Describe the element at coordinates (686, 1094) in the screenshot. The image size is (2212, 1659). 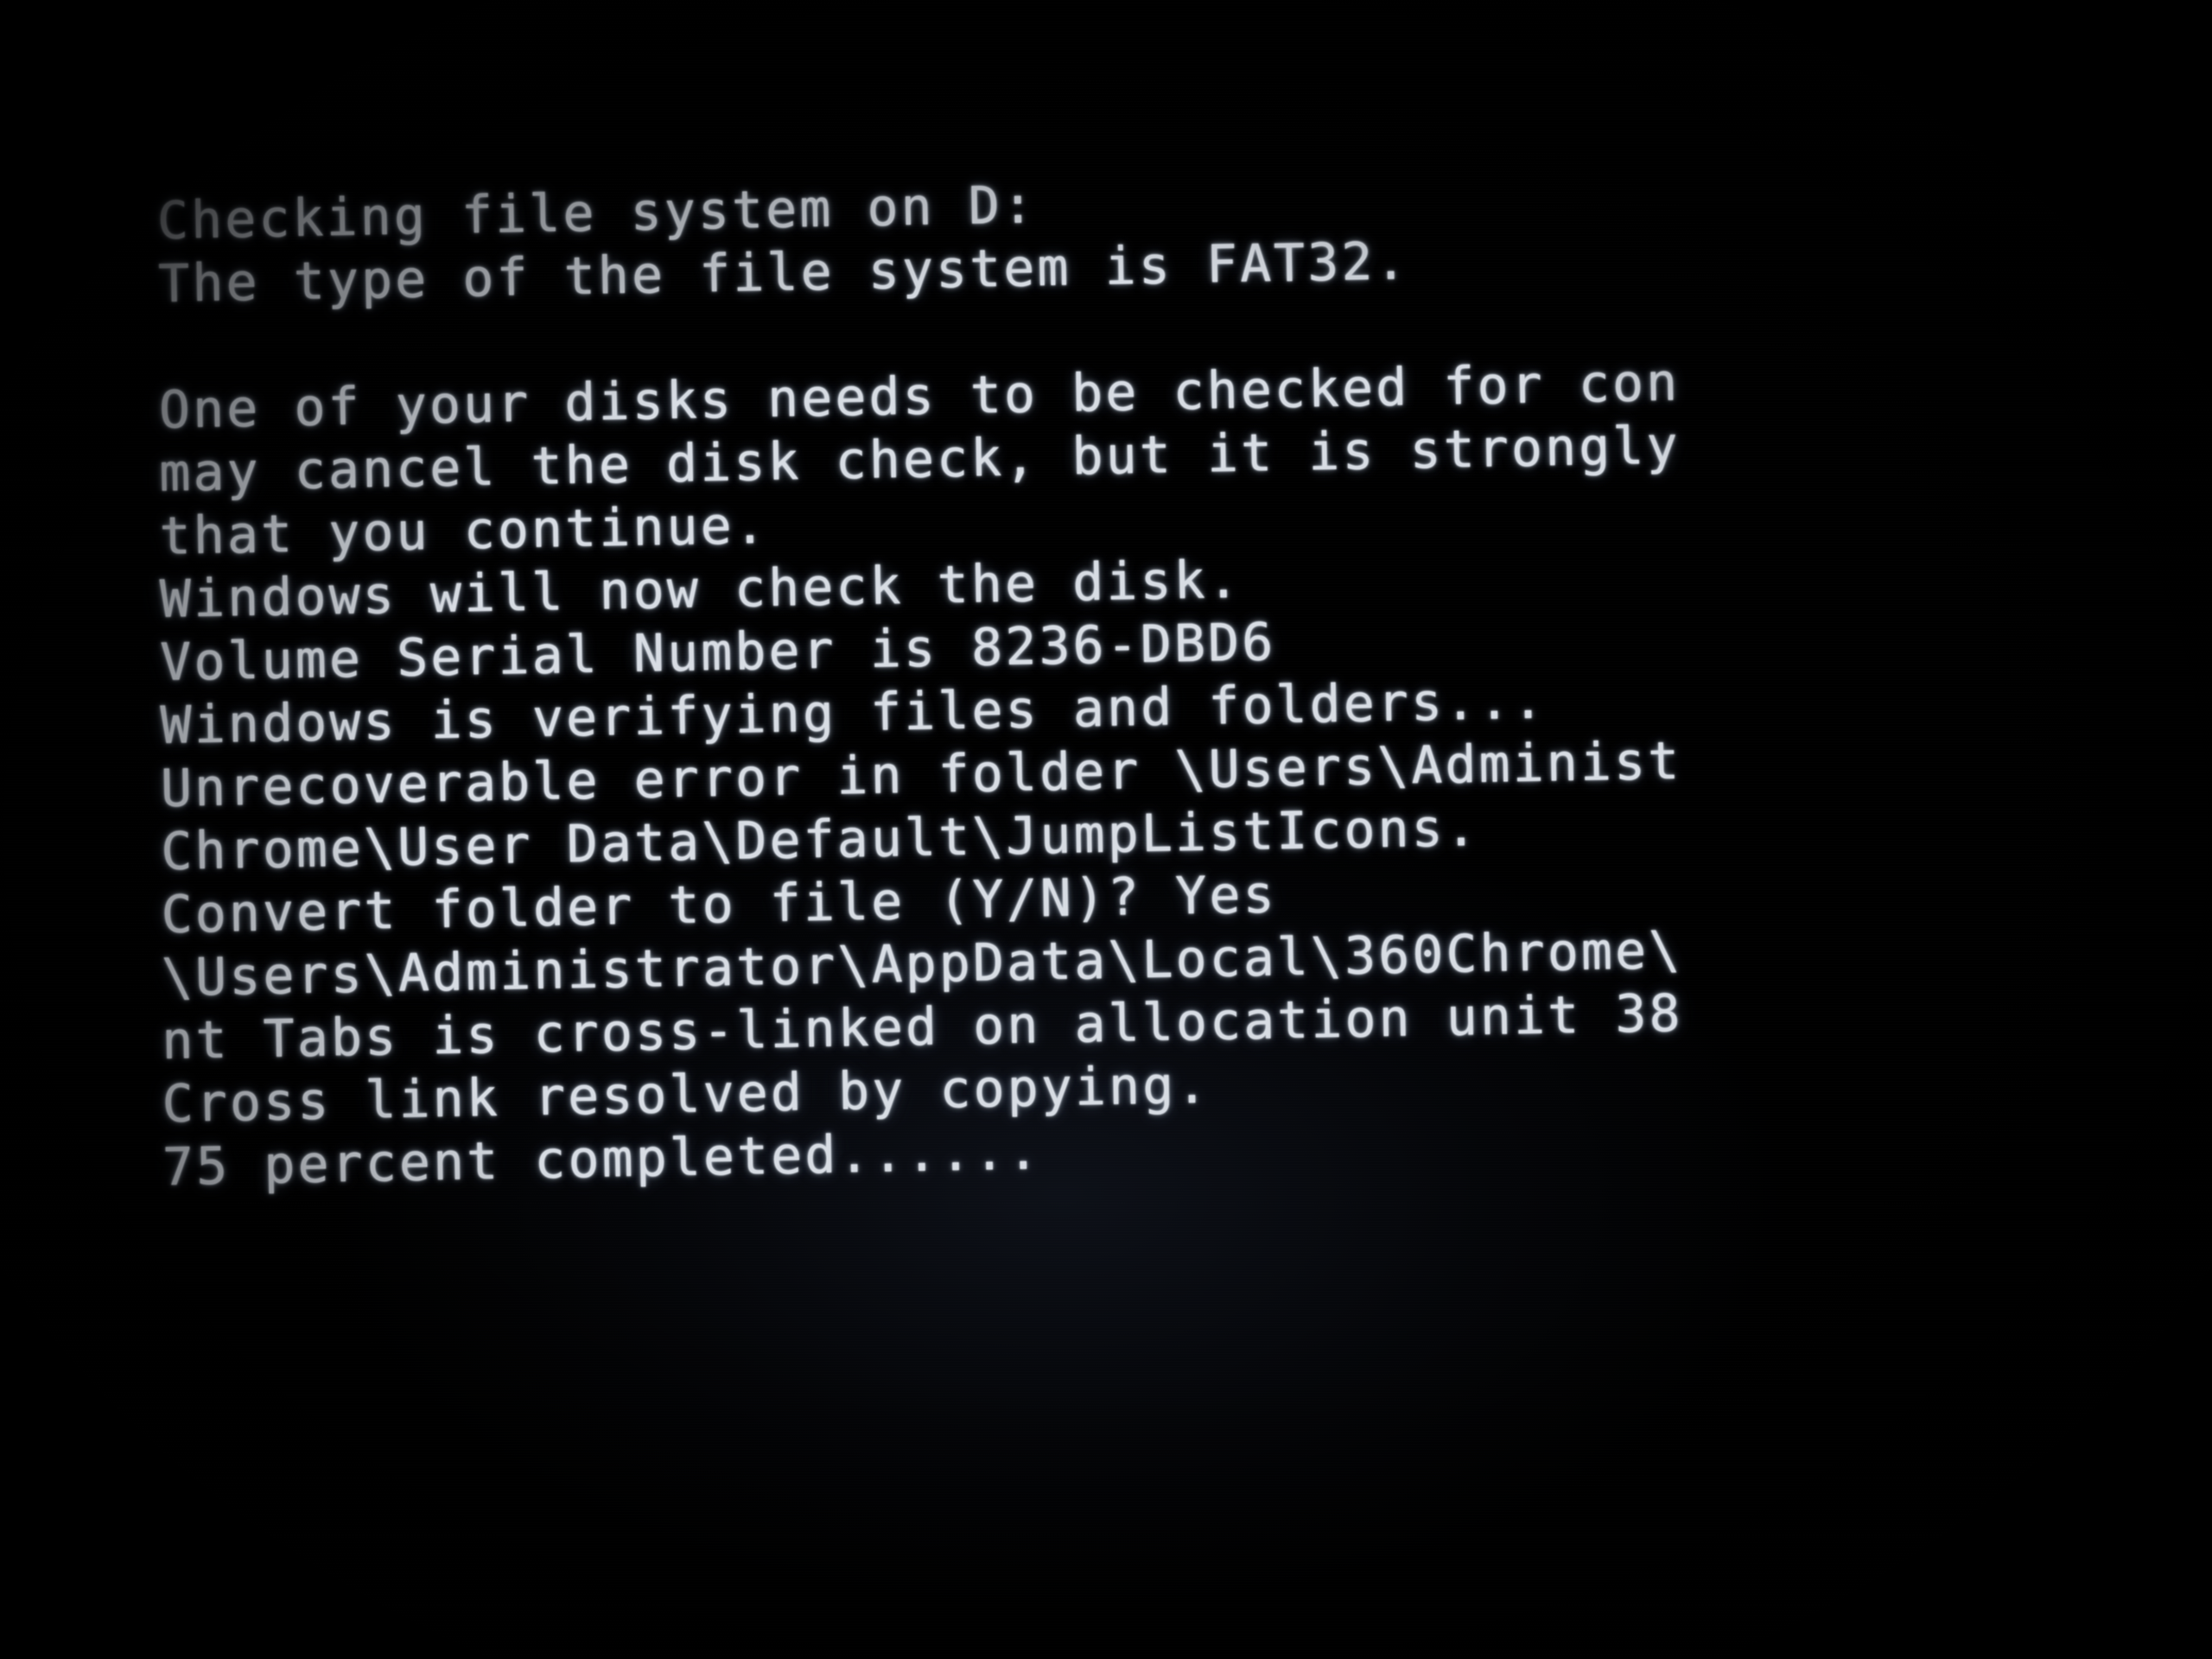
I see `console-line-cross-link-resolved: Cross link resolved by copying.` at that location.